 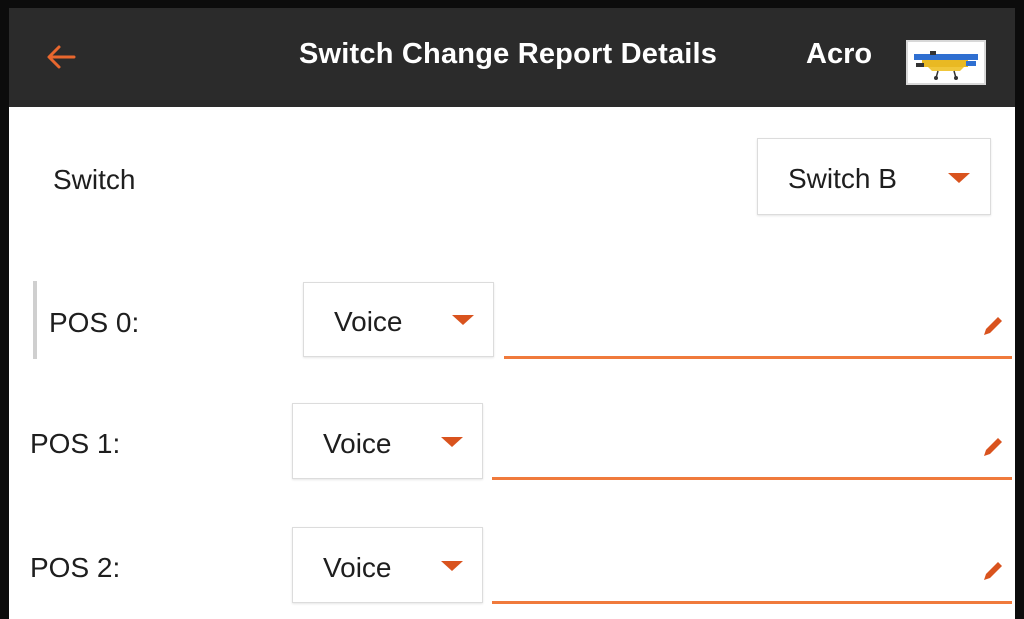 I want to click on model-name: Acro, so click(x=839, y=54).